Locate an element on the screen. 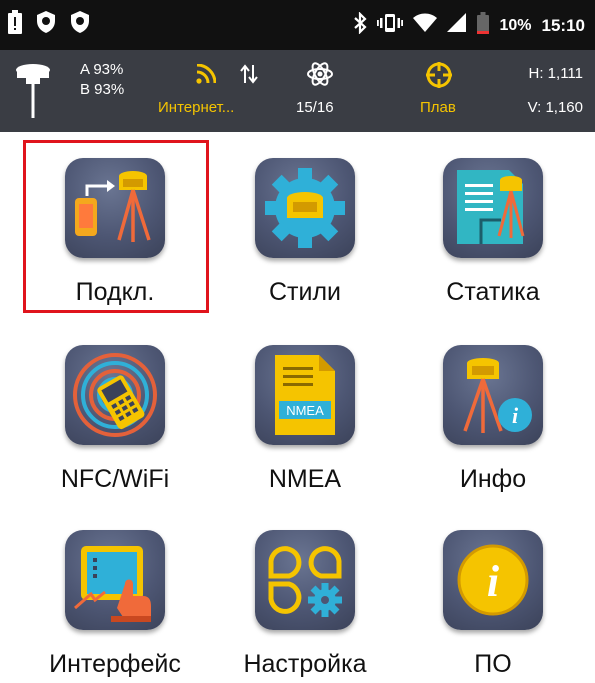  interface-icon is located at coordinates (115, 580).